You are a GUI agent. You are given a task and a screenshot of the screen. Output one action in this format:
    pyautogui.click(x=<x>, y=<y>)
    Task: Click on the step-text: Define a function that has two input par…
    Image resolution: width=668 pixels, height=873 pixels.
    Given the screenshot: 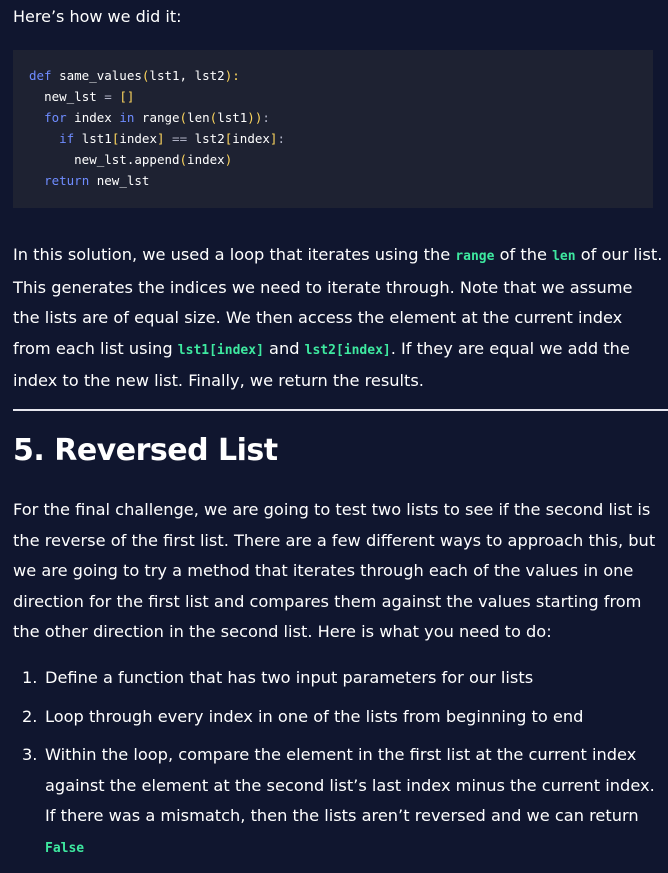 What is the action you would take?
    pyautogui.click(x=289, y=677)
    